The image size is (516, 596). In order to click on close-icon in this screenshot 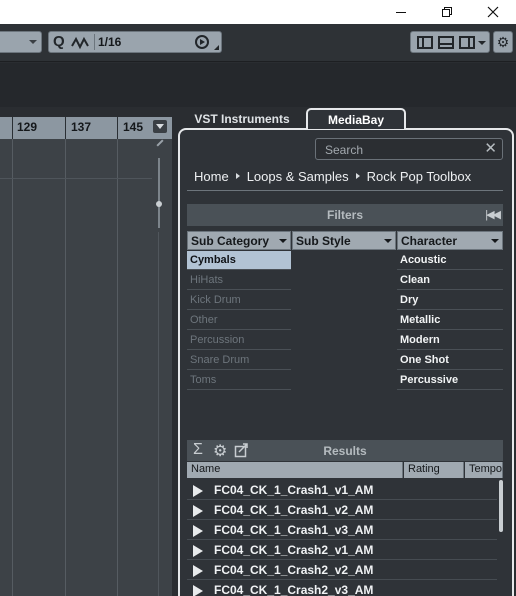, I will do `click(493, 12)`.